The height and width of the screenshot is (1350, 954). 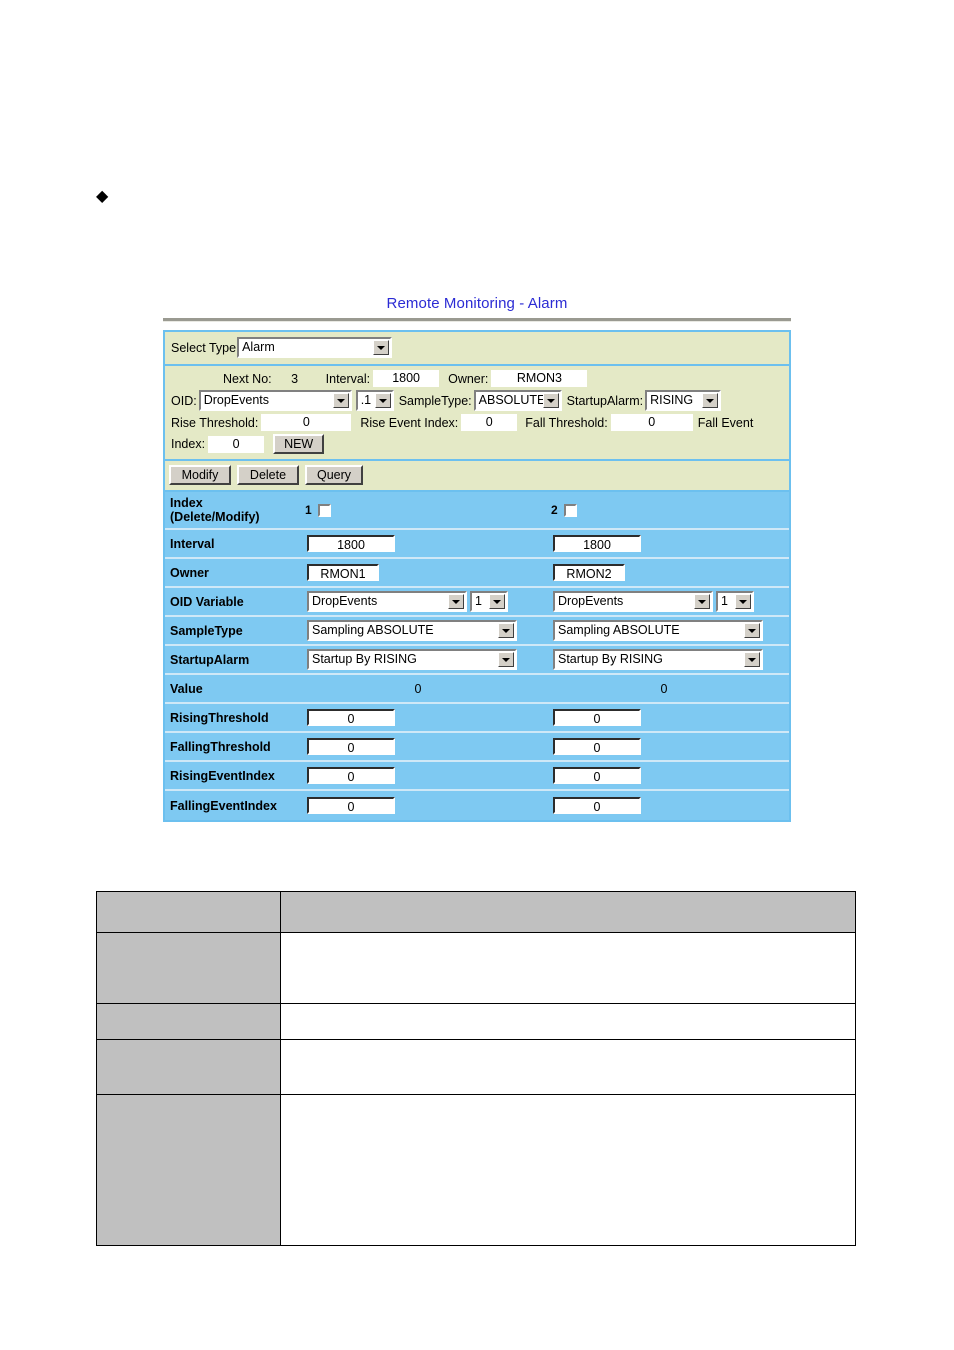 I want to click on row-label: RisingThreshold, so click(x=230, y=718).